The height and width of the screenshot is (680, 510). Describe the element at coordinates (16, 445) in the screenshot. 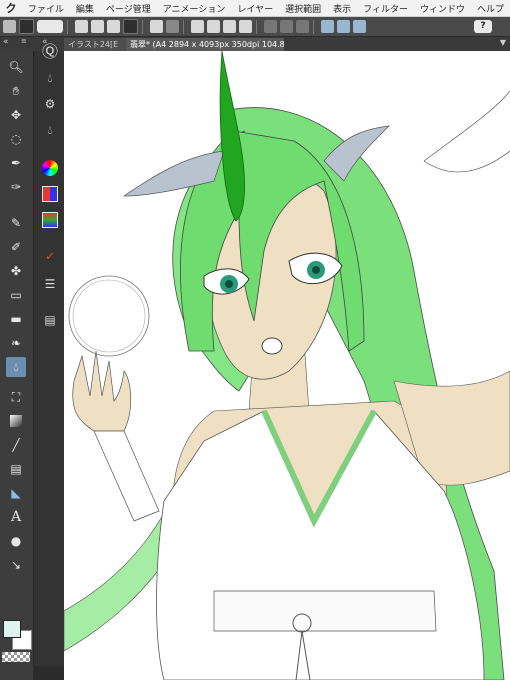

I see `line-icon: ╱` at that location.